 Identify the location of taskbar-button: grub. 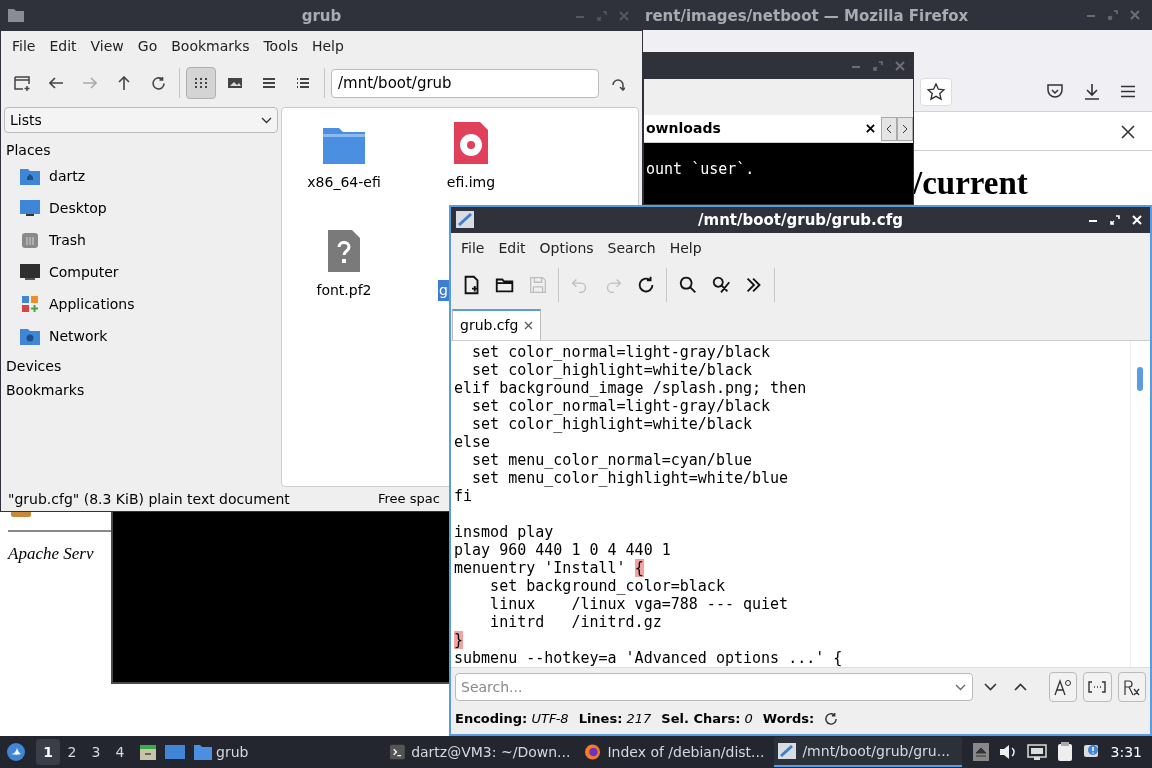
(221, 752).